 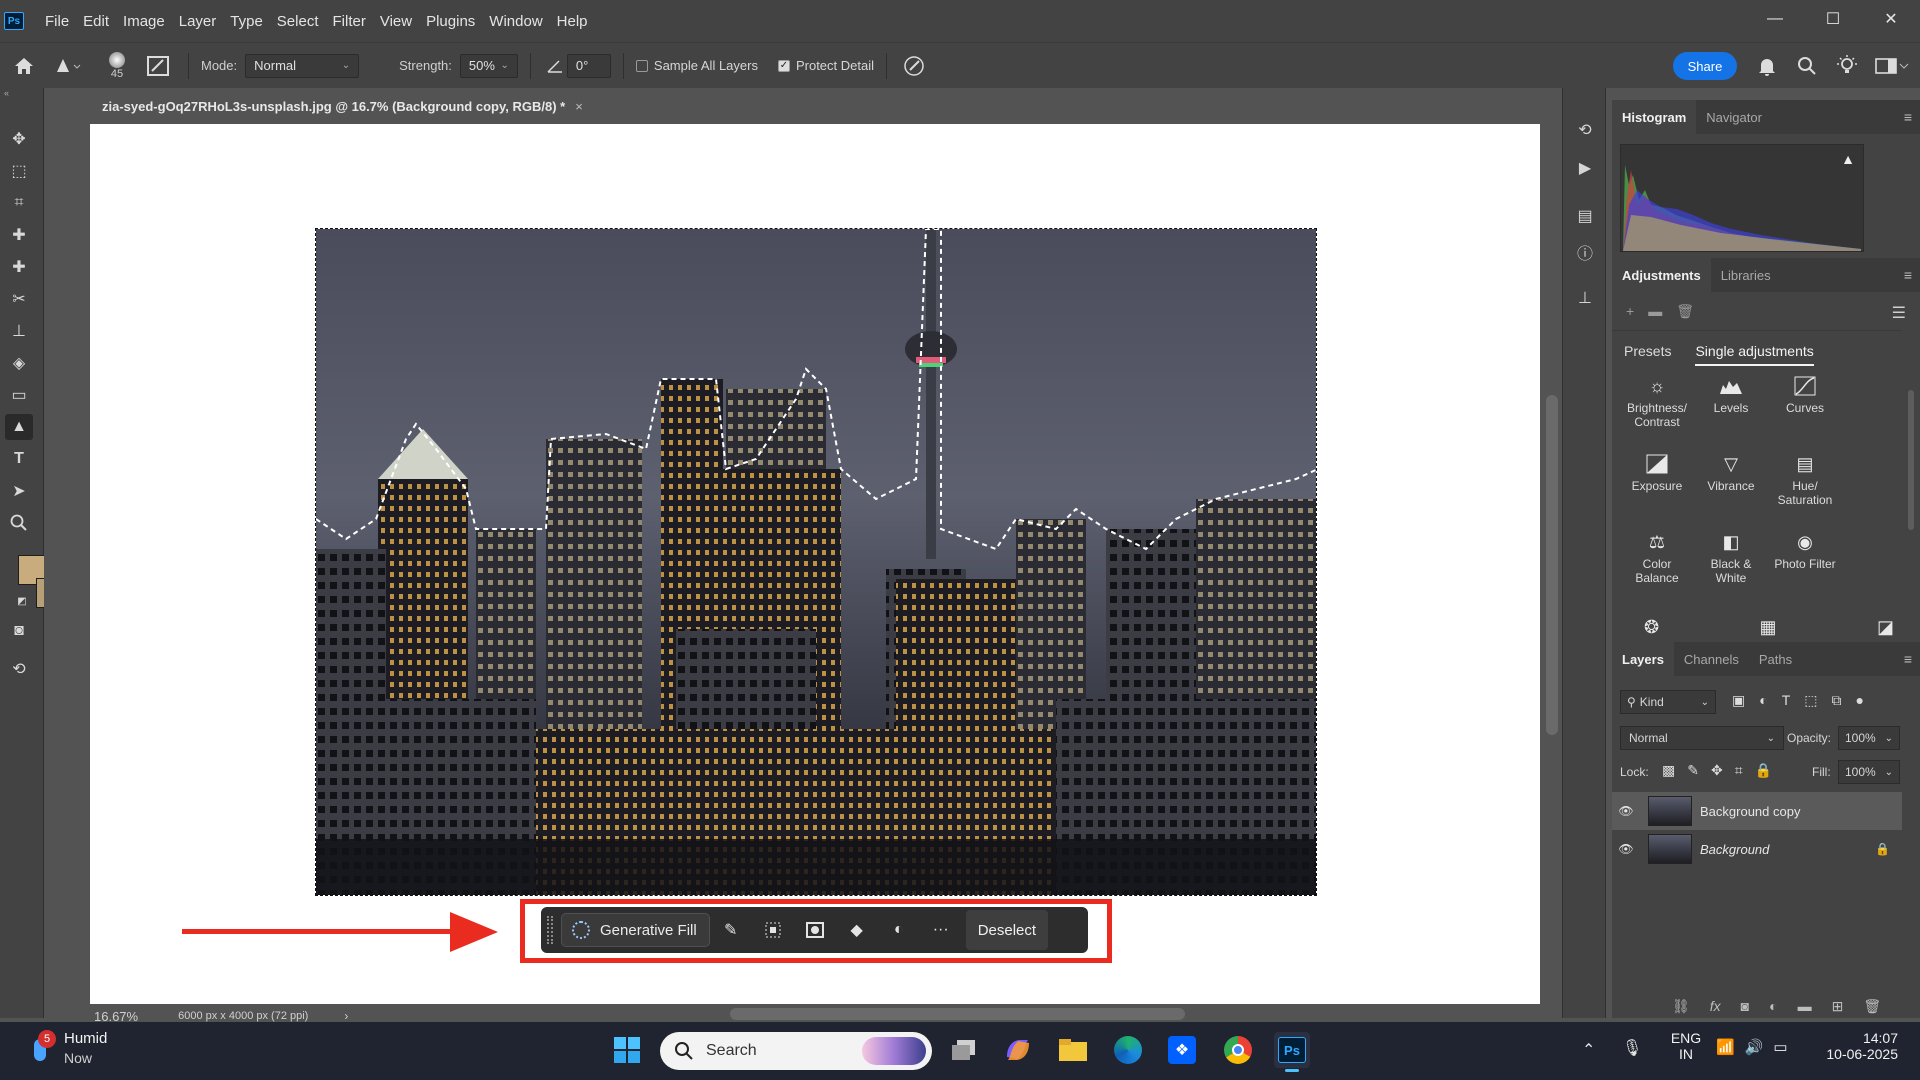 What do you see at coordinates (1657, 565) in the screenshot?
I see `adjustment-color-balance: ⚖ Color Balance` at bounding box center [1657, 565].